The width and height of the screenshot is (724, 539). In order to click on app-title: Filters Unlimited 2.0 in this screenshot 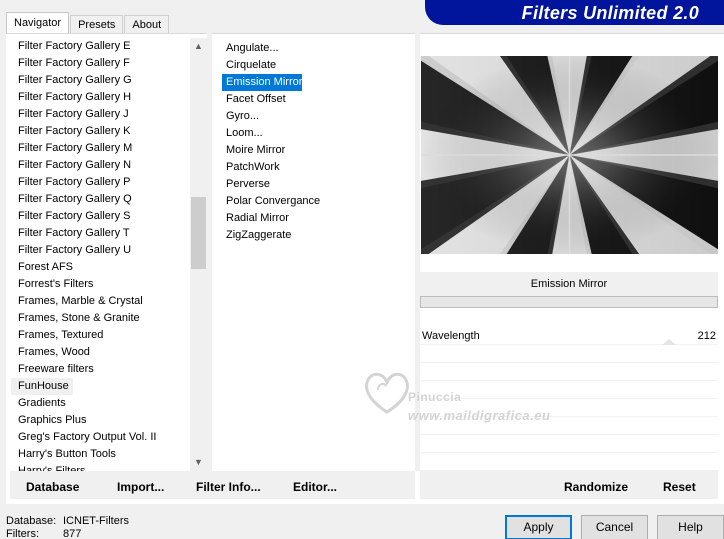, I will do `click(610, 13)`.